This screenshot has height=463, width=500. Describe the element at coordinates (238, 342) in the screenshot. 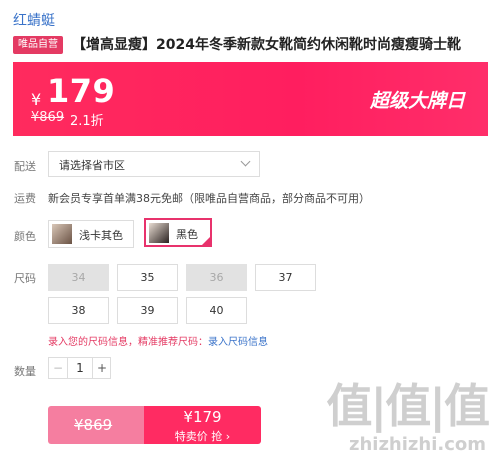

I see `enter-size-link: 录入尺码信息` at that location.